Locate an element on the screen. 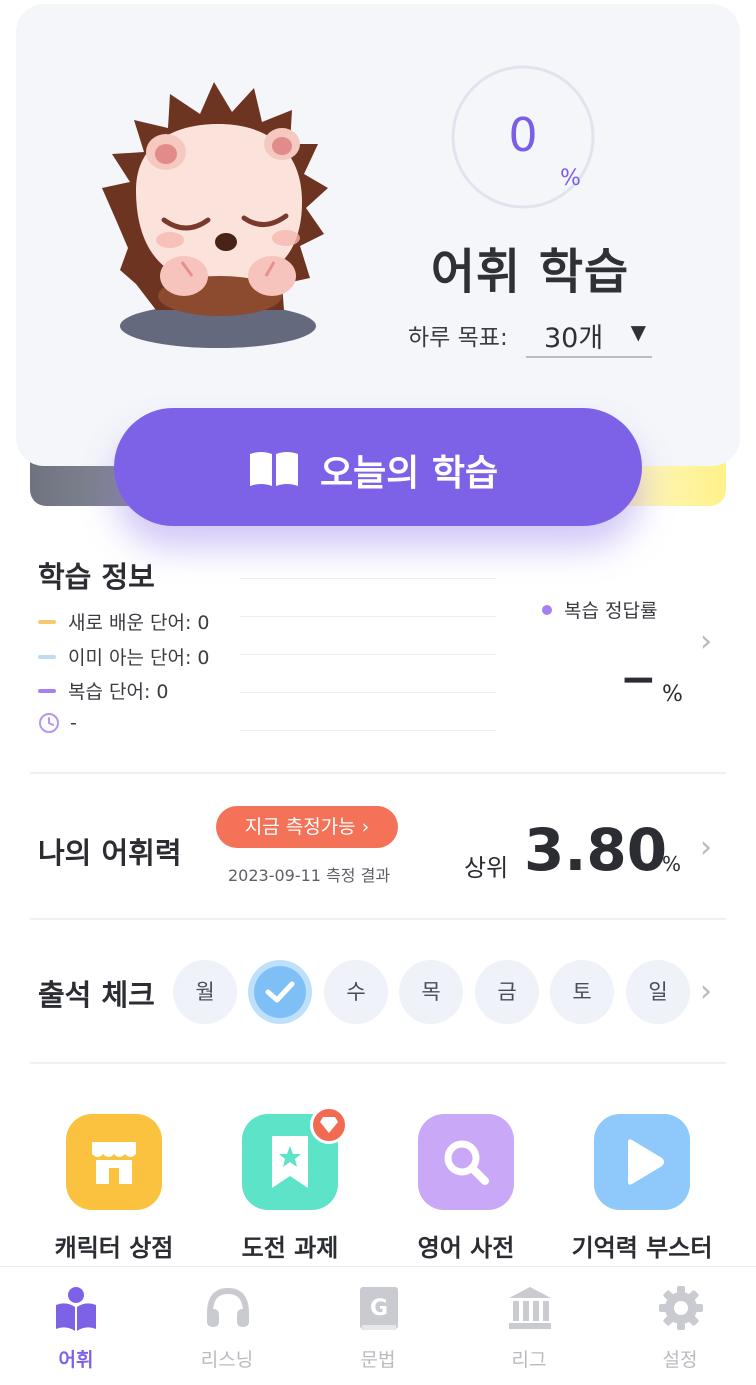  today-study-button: 오늘의 학습 is located at coordinates (378, 467).